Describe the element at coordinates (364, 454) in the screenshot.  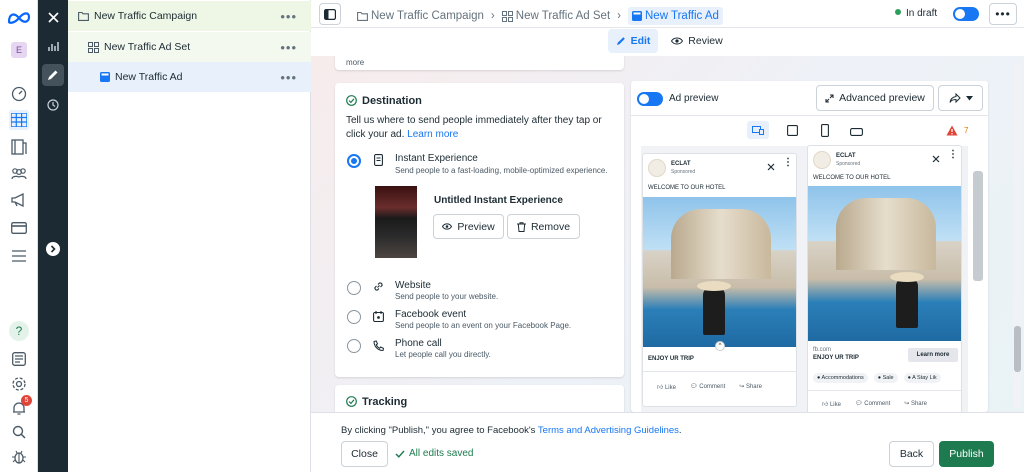
I see `close-button: Close` at that location.